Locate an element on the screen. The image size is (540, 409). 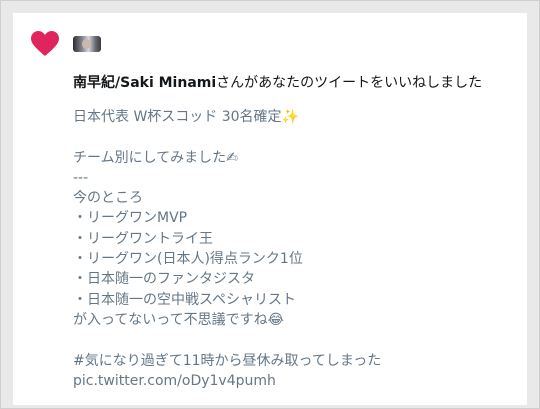
user-avatar is located at coordinates (87, 44).